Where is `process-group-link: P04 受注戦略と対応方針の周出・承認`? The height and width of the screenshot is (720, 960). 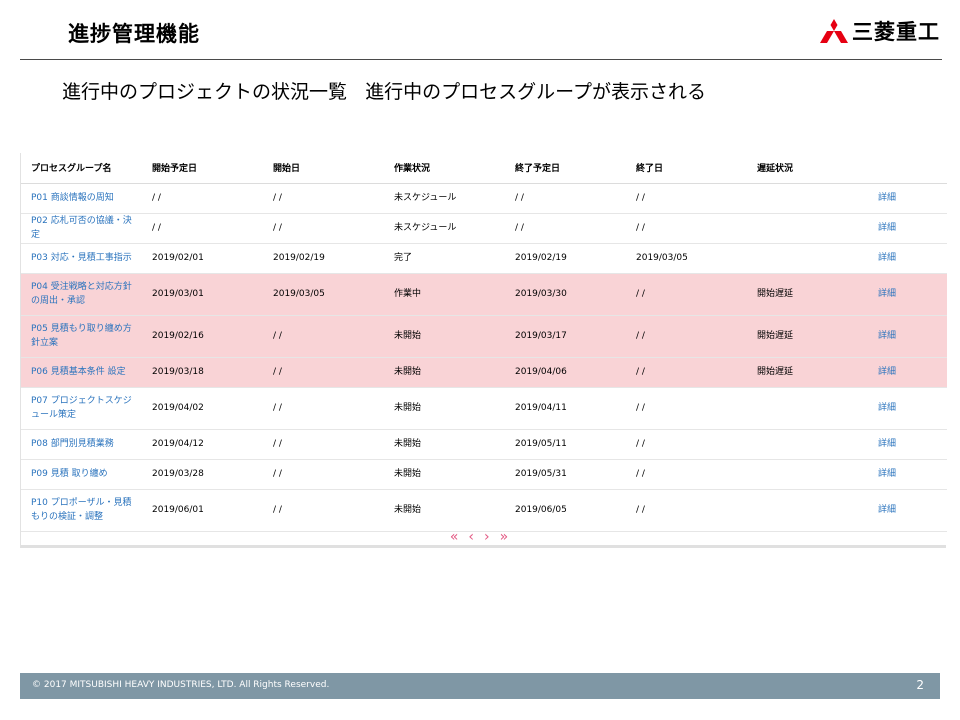 process-group-link: P04 受注戦略と対応方針の周出・承認 is located at coordinates (81, 294).